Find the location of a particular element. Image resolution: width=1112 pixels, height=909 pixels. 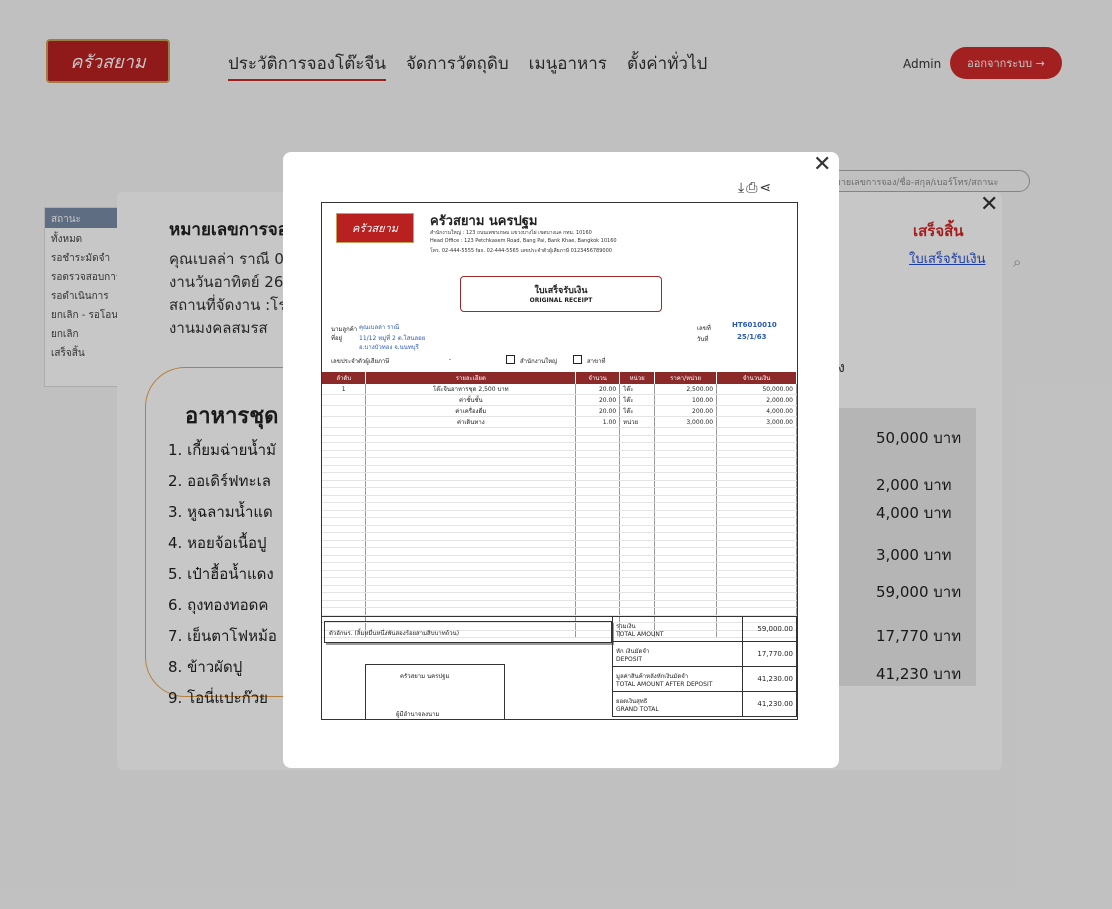

table-row: ค่าเครื่องดื่ม 20.00 โต๊ะ 200.00 4,000.00 is located at coordinates (559, 411).